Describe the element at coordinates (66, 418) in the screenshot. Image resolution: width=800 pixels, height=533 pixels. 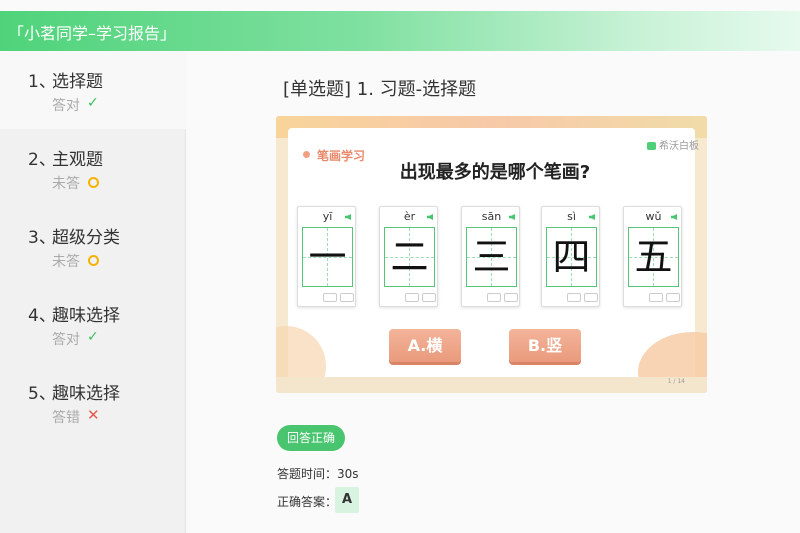
I see `question-status: 答错` at that location.